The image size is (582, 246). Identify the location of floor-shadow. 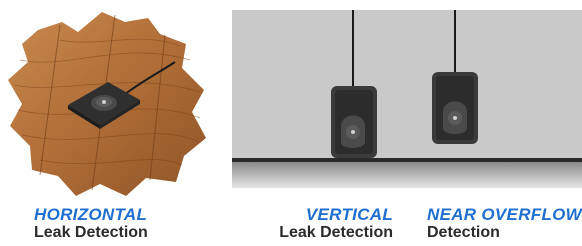
(407, 175).